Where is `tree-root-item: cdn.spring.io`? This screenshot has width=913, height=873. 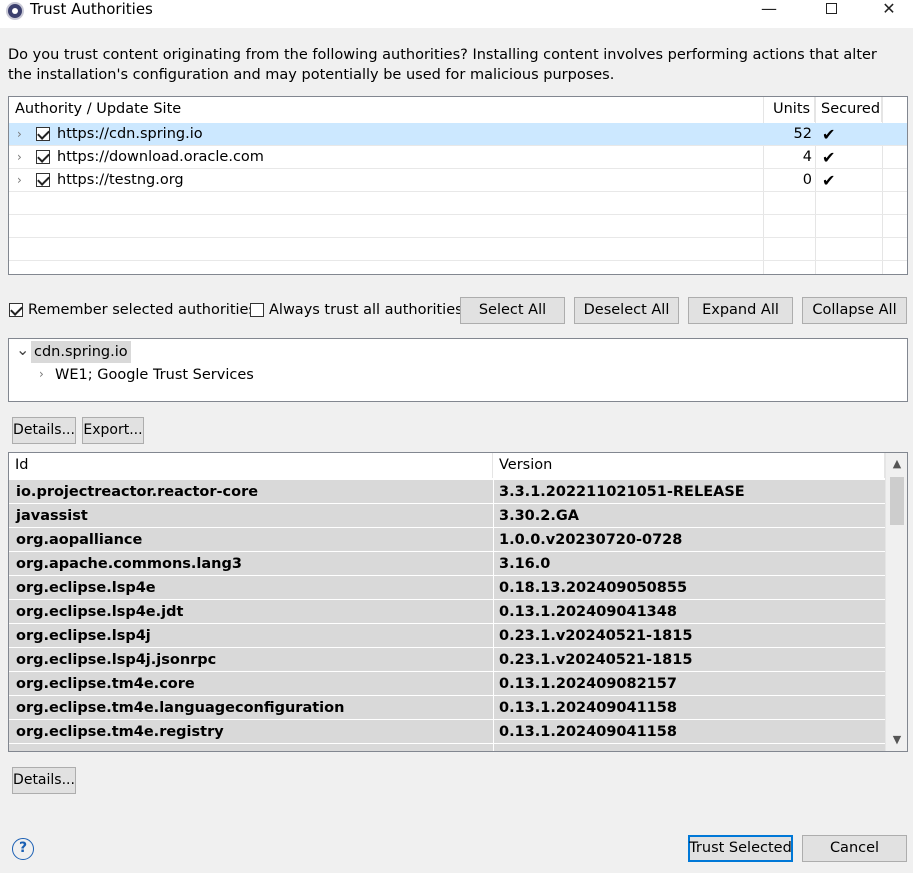 tree-root-item: cdn.spring.io is located at coordinates (81, 352).